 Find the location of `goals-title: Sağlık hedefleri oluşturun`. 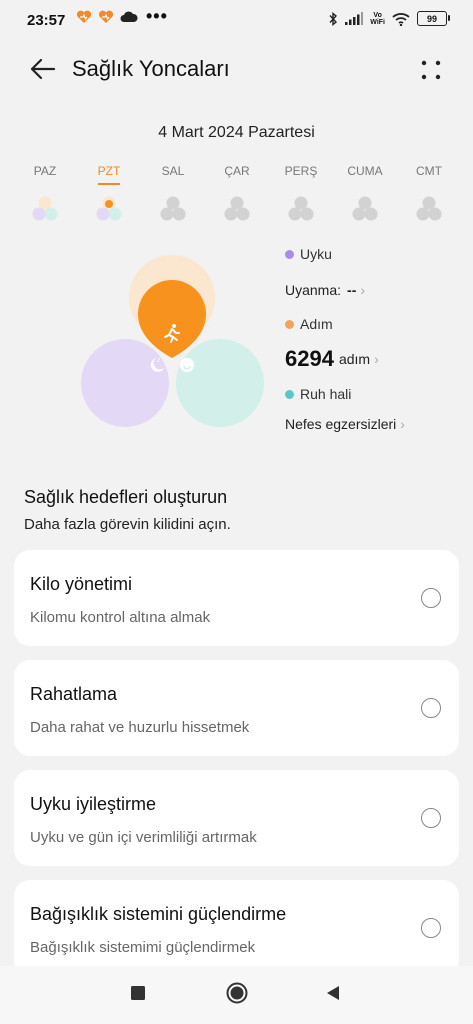

goals-title: Sağlık hedefleri oluşturun is located at coordinates (126, 497).